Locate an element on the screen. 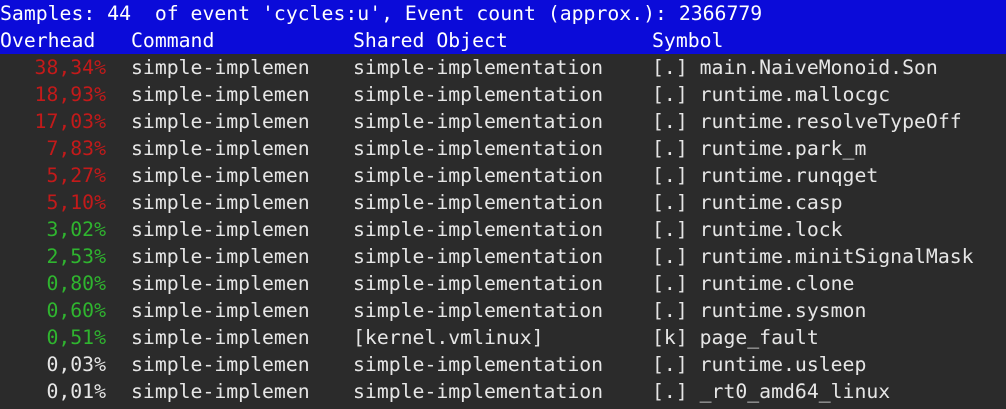 The height and width of the screenshot is (409, 1006). column-header-row: Overhead Command Shared Object Symbol is located at coordinates (503, 40).